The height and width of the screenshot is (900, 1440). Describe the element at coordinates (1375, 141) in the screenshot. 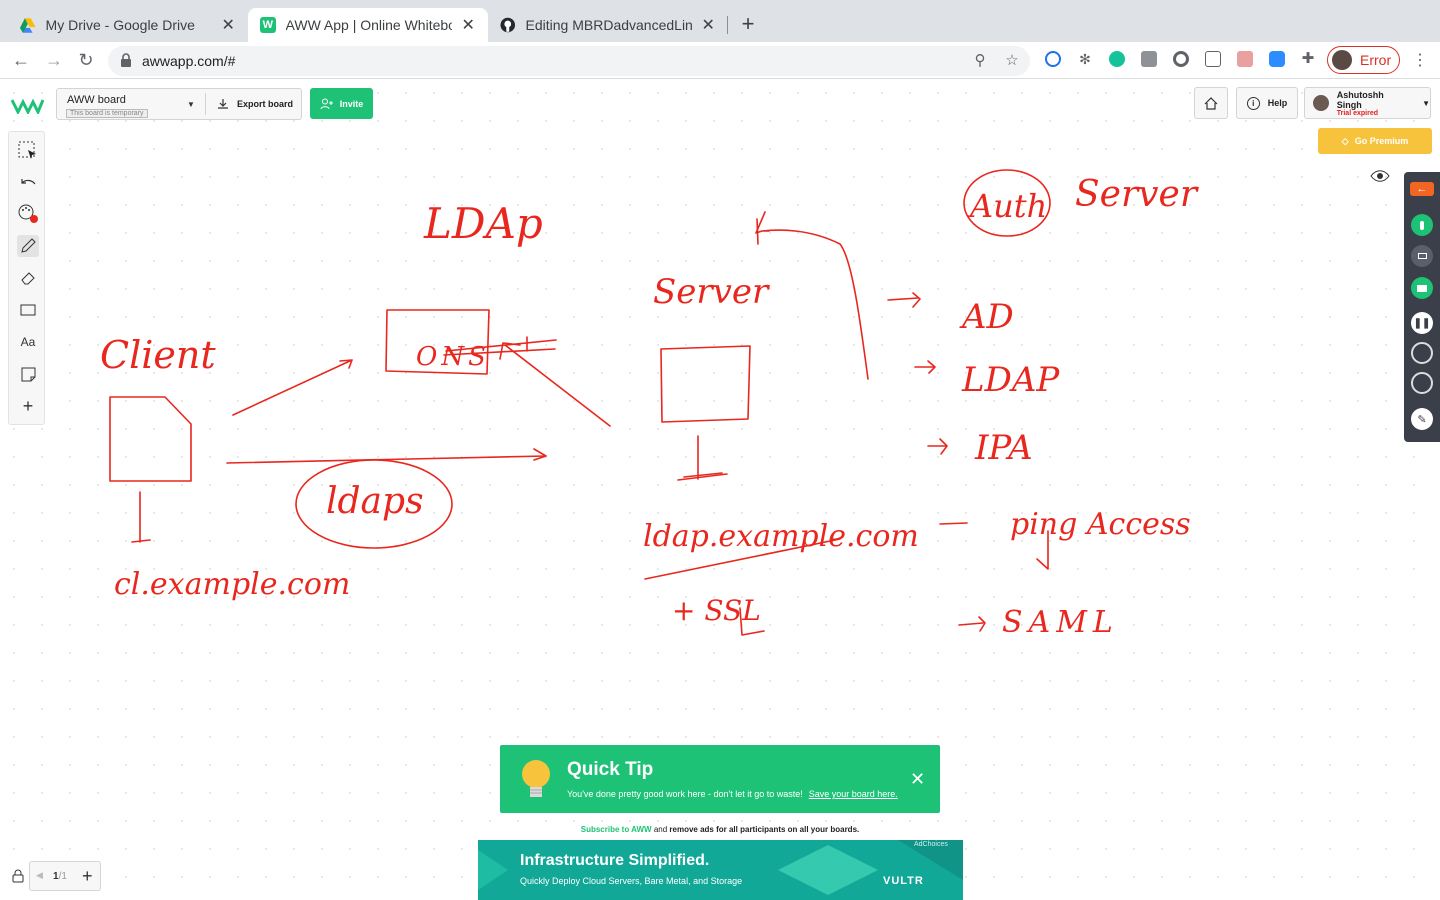

I see `go-premium-button: ◇ Go Premium` at that location.